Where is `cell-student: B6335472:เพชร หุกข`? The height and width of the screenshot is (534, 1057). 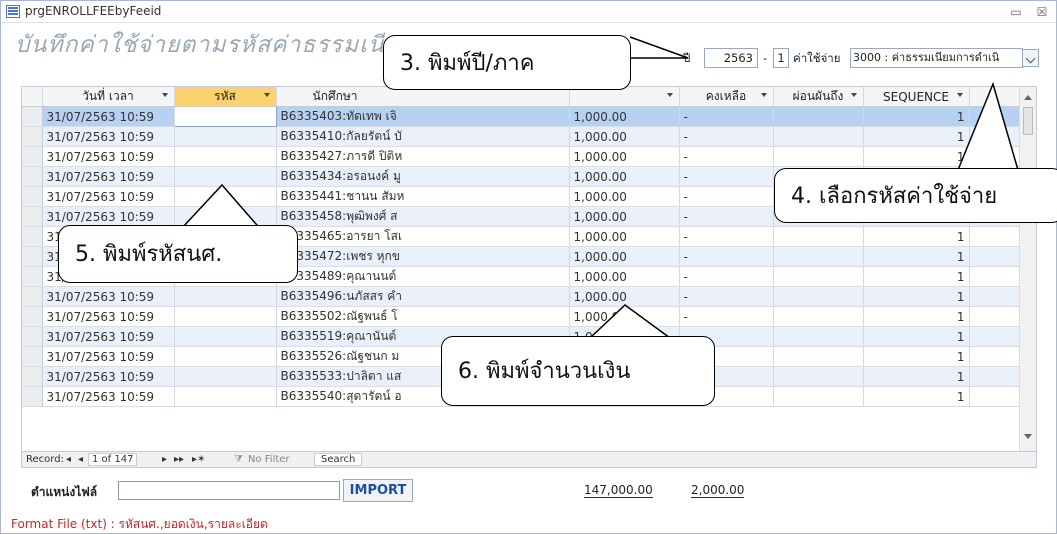
cell-student: B6335472:เพชร หุกข is located at coordinates (423, 256).